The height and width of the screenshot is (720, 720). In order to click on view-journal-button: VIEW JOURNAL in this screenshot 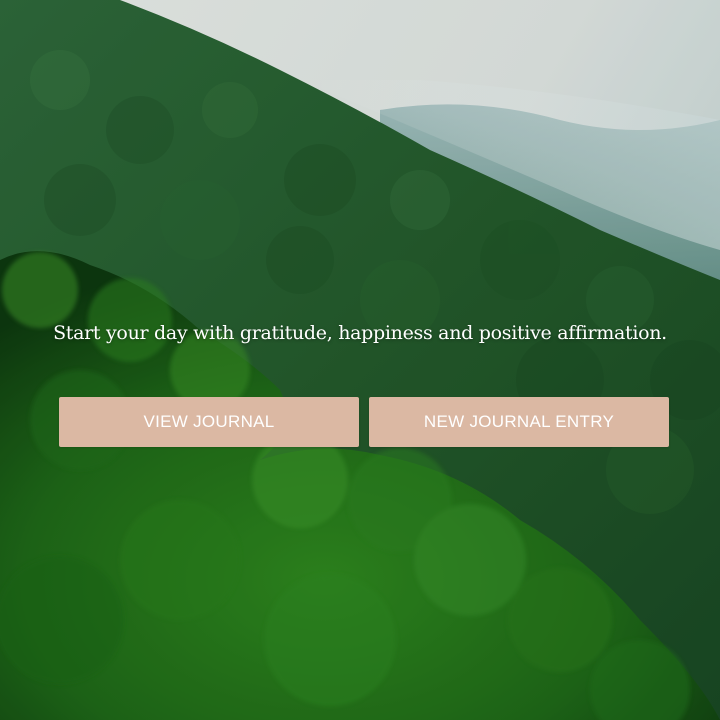, I will do `click(209, 422)`.